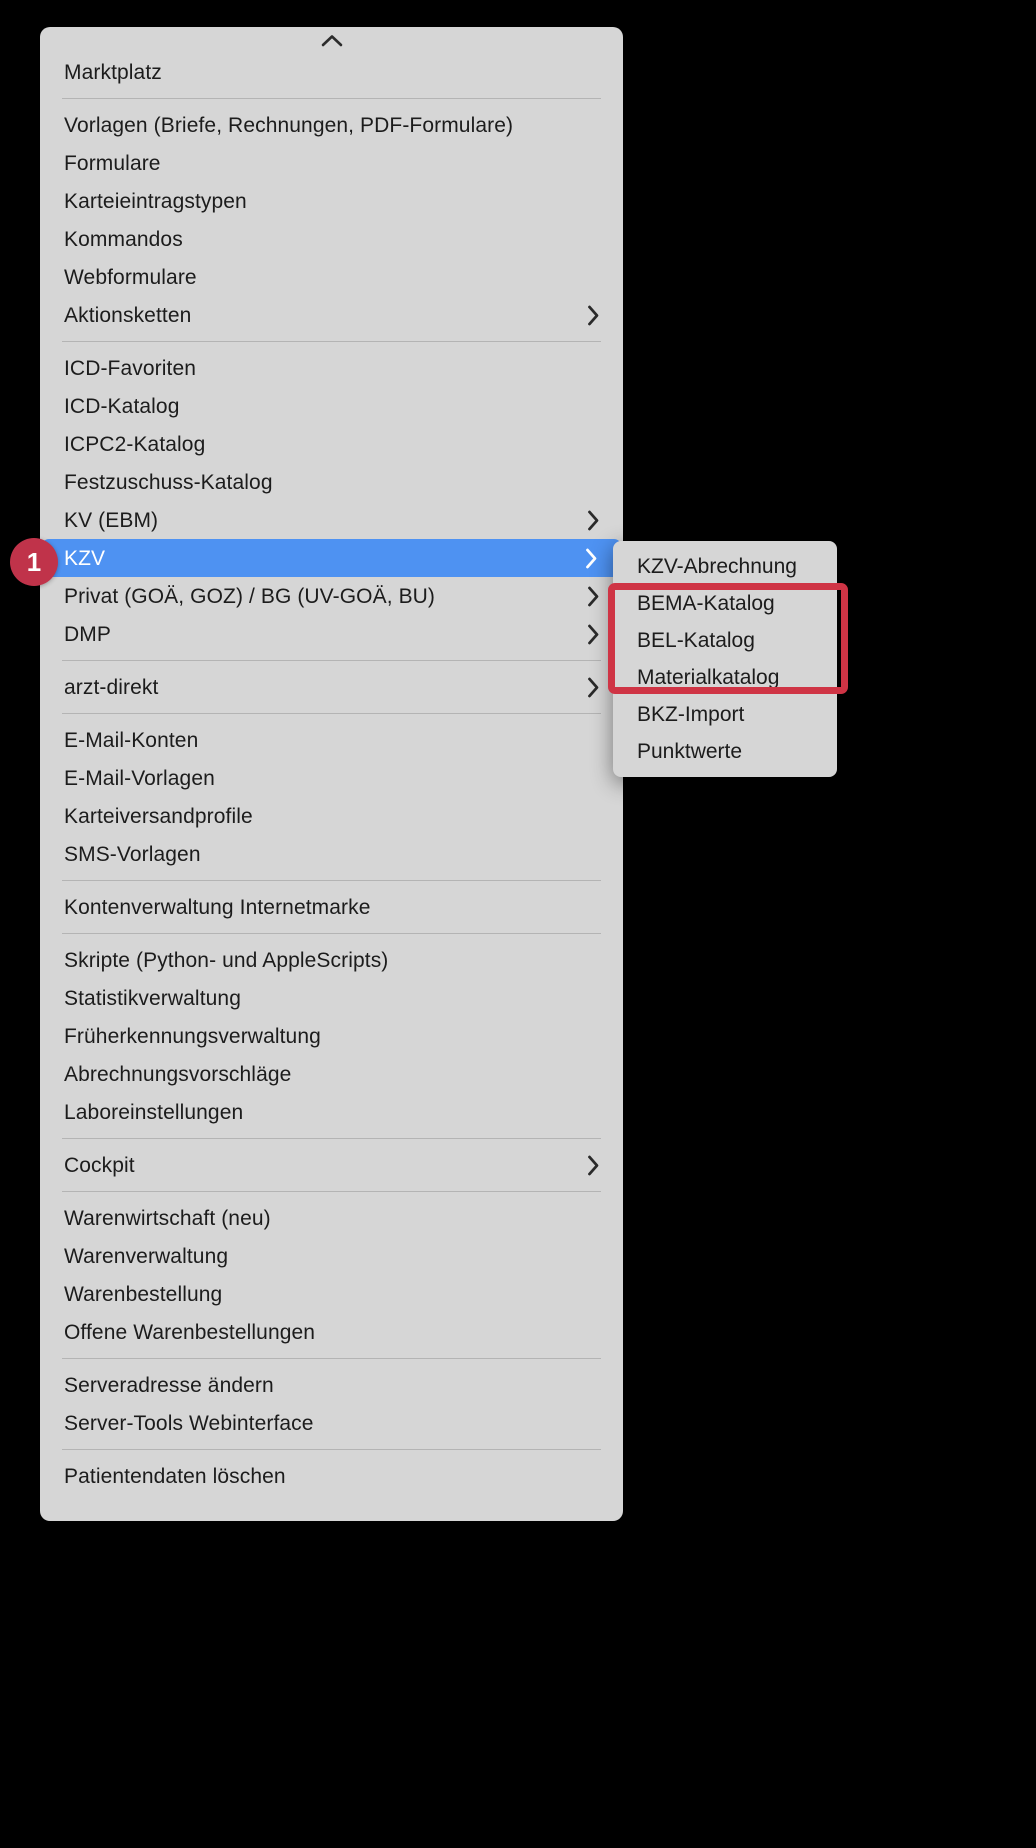 Image resolution: width=1036 pixels, height=1848 pixels. What do you see at coordinates (169, 1385) in the screenshot?
I see `menu-item-label: Serveradresse ändern` at bounding box center [169, 1385].